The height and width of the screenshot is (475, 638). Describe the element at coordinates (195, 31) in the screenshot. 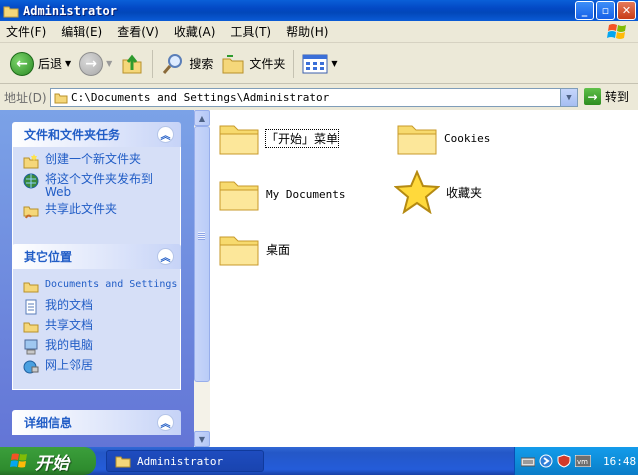

I see `menu-favorites: 收藏(A)` at that location.